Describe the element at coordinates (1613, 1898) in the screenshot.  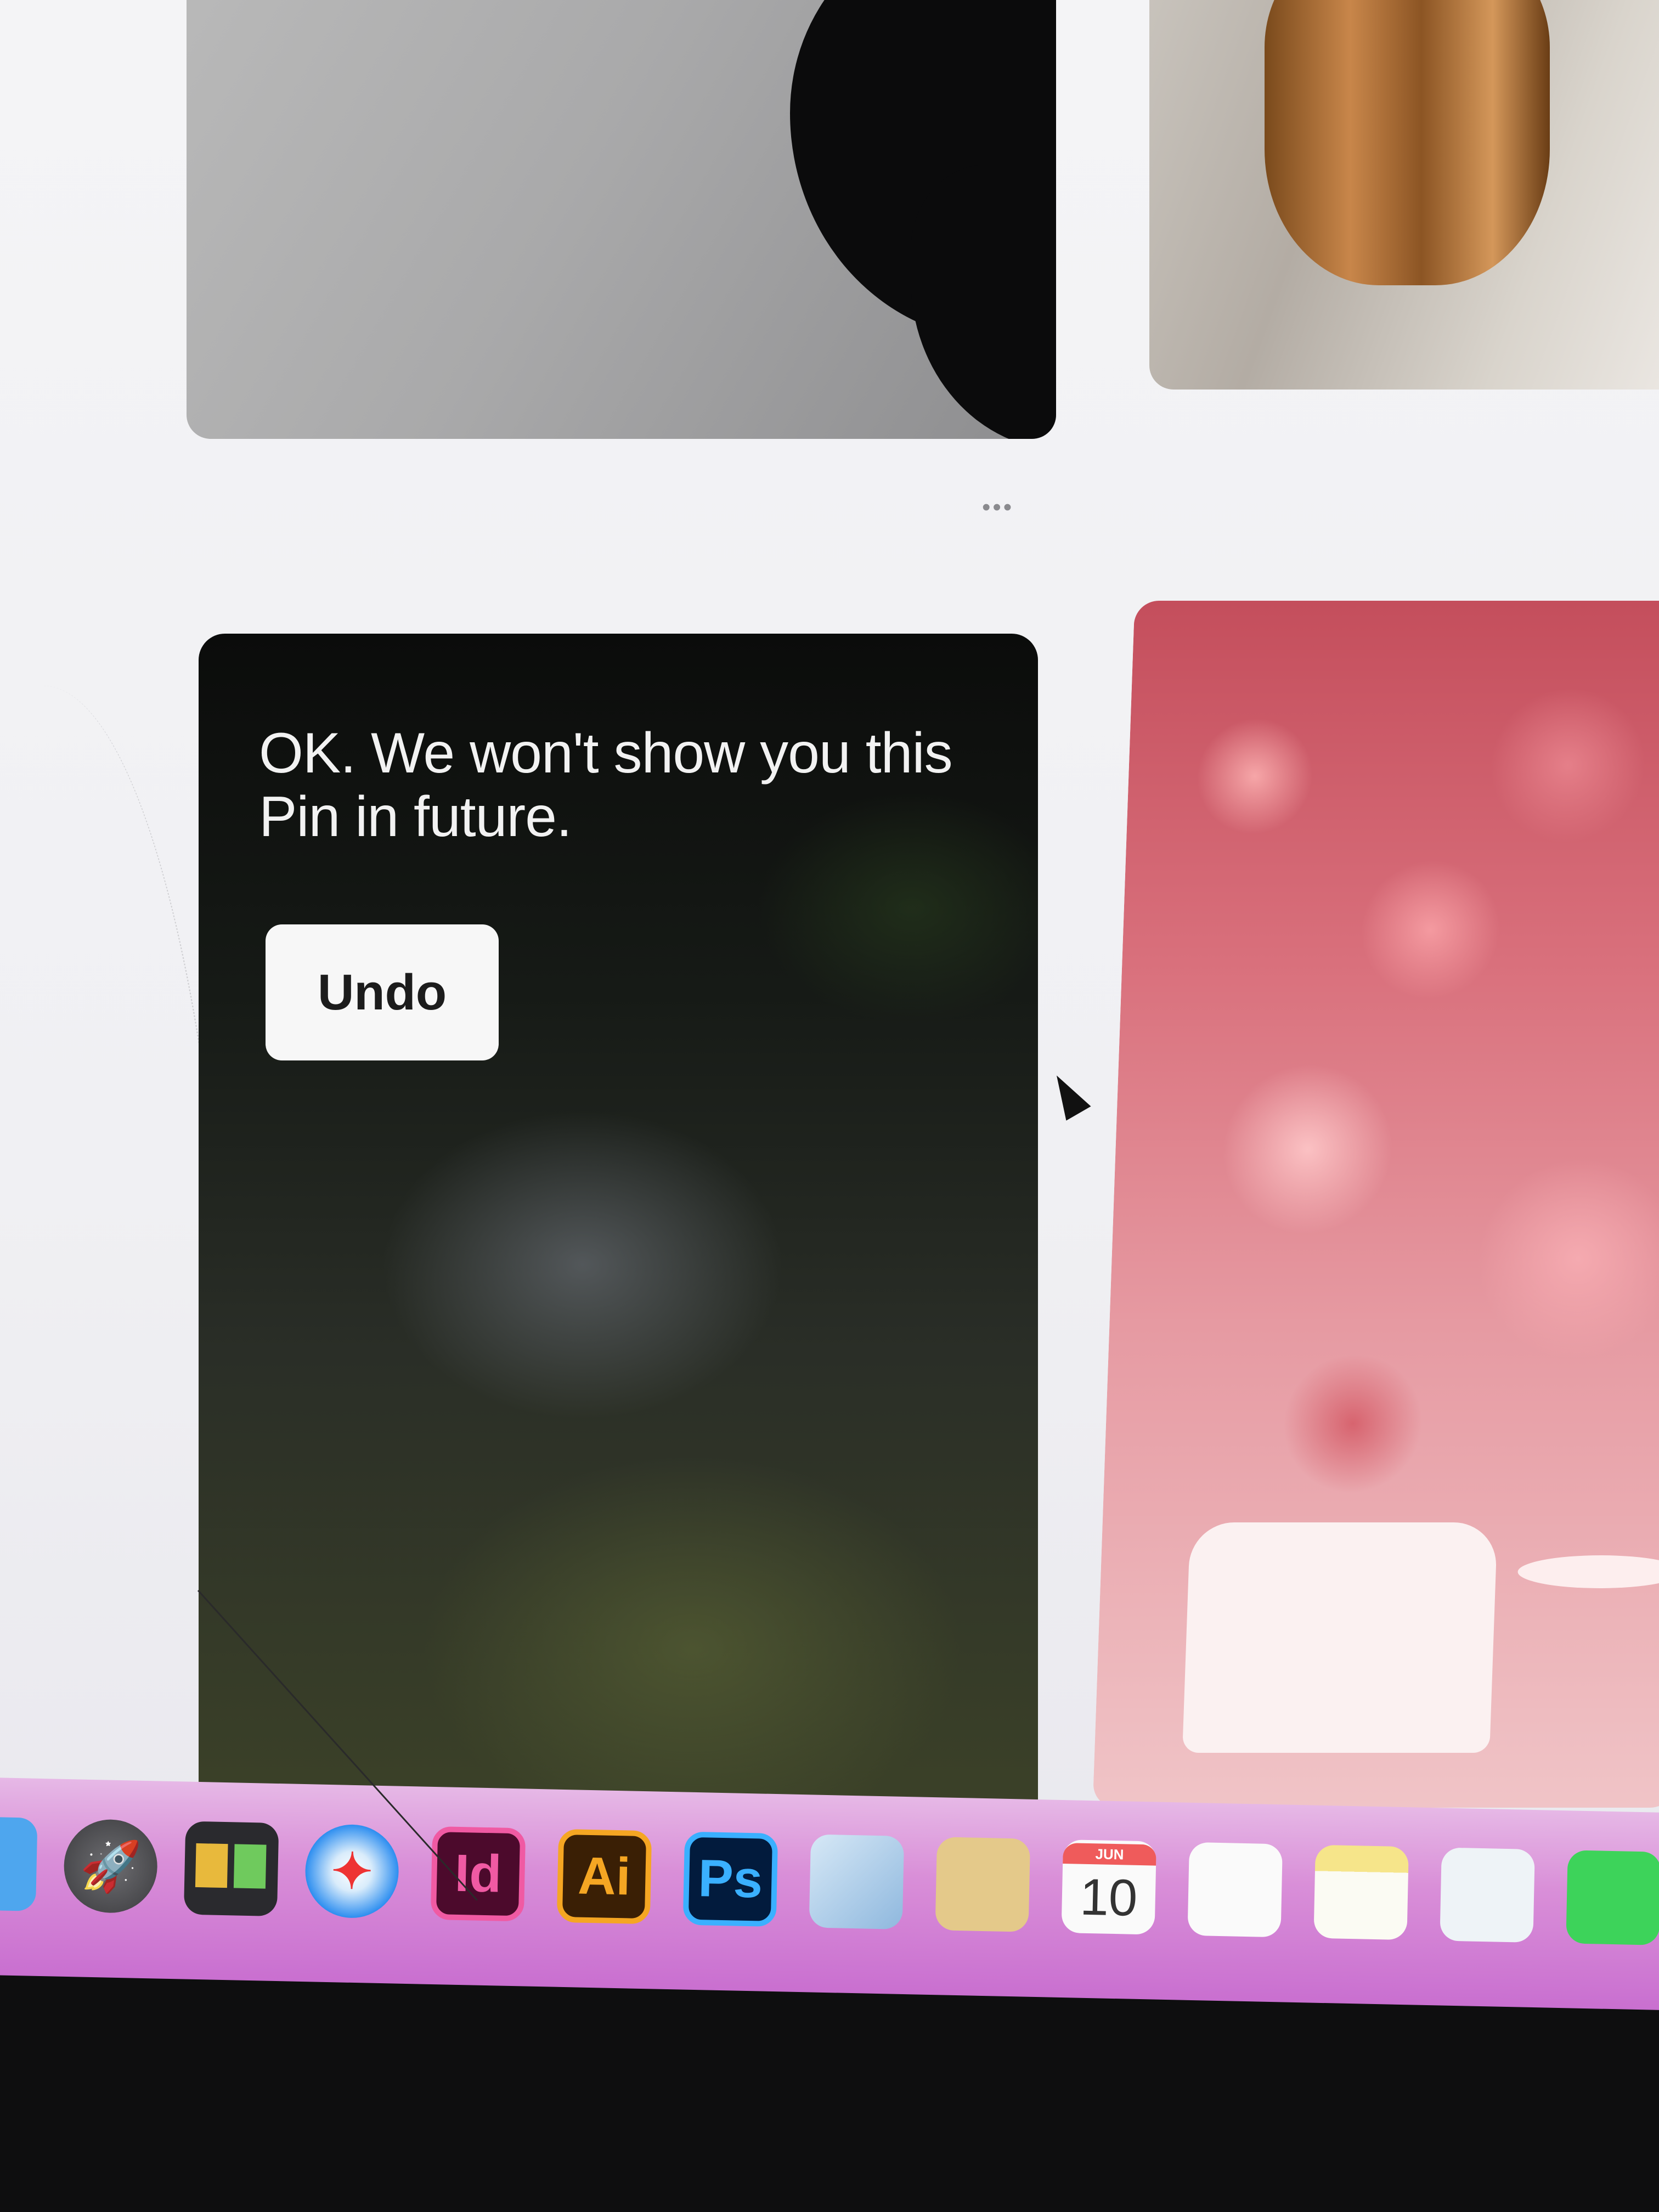
I see `messages-icon` at that location.